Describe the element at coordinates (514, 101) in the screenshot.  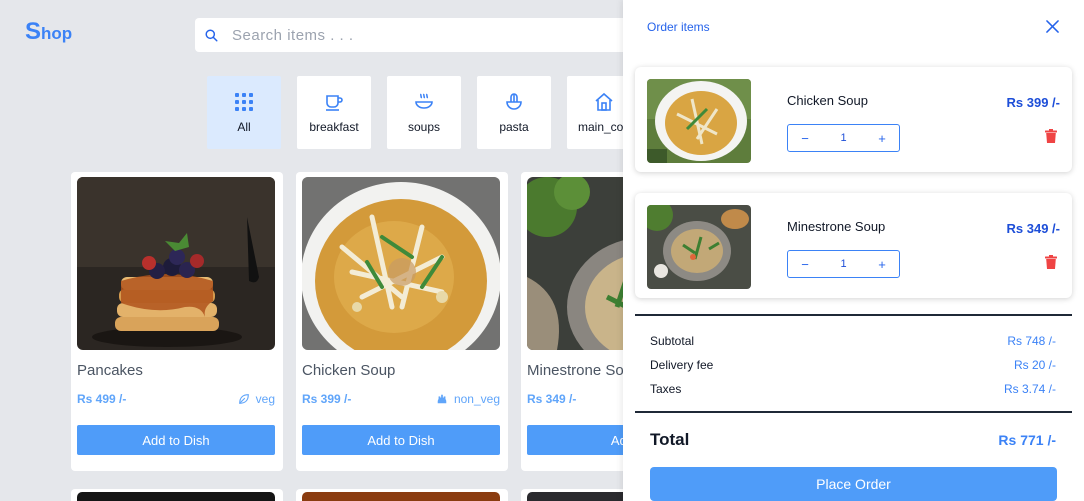
I see `pasta-bowl-icon` at that location.